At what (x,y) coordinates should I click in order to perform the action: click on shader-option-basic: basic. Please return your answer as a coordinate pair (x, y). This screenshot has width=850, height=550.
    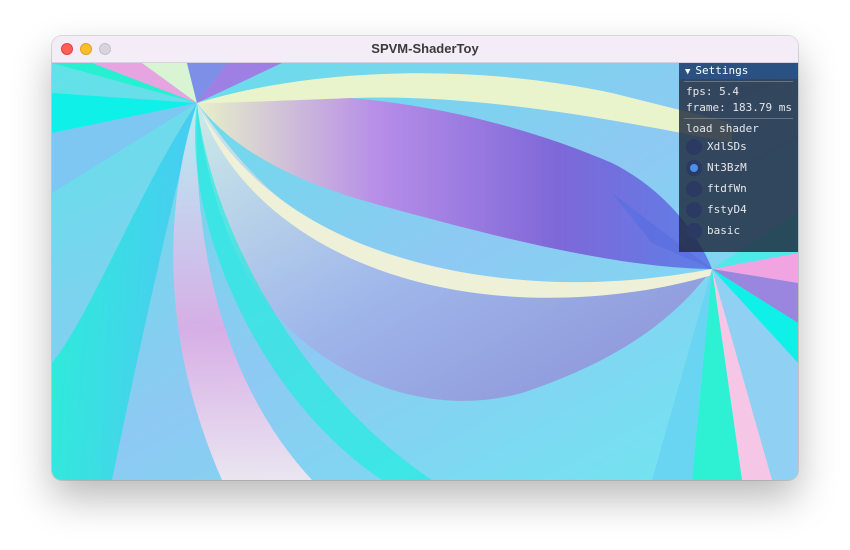
    Looking at the image, I should click on (738, 231).